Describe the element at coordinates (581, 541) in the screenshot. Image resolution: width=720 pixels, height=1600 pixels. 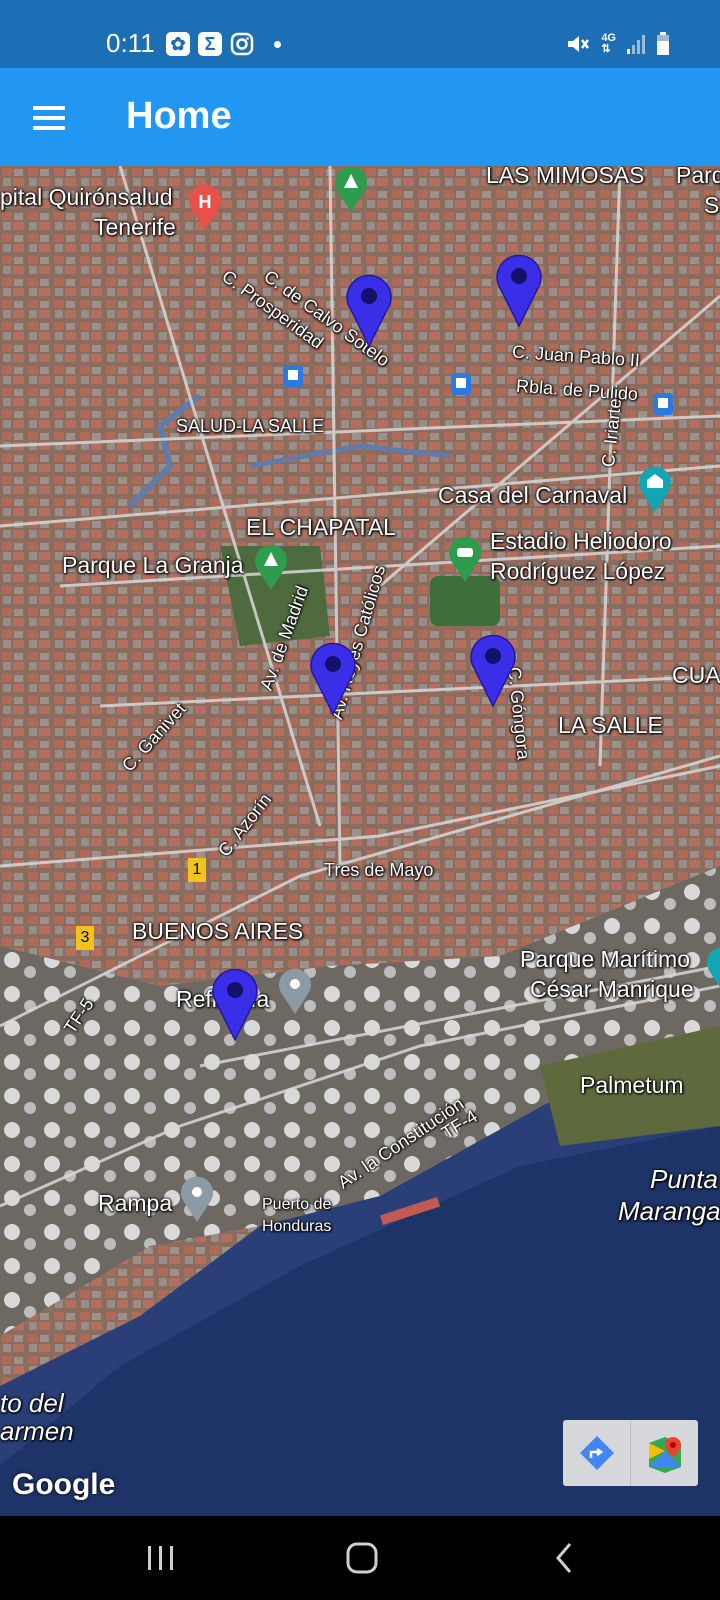
I see `map-label: Estadio Heliodoro` at that location.